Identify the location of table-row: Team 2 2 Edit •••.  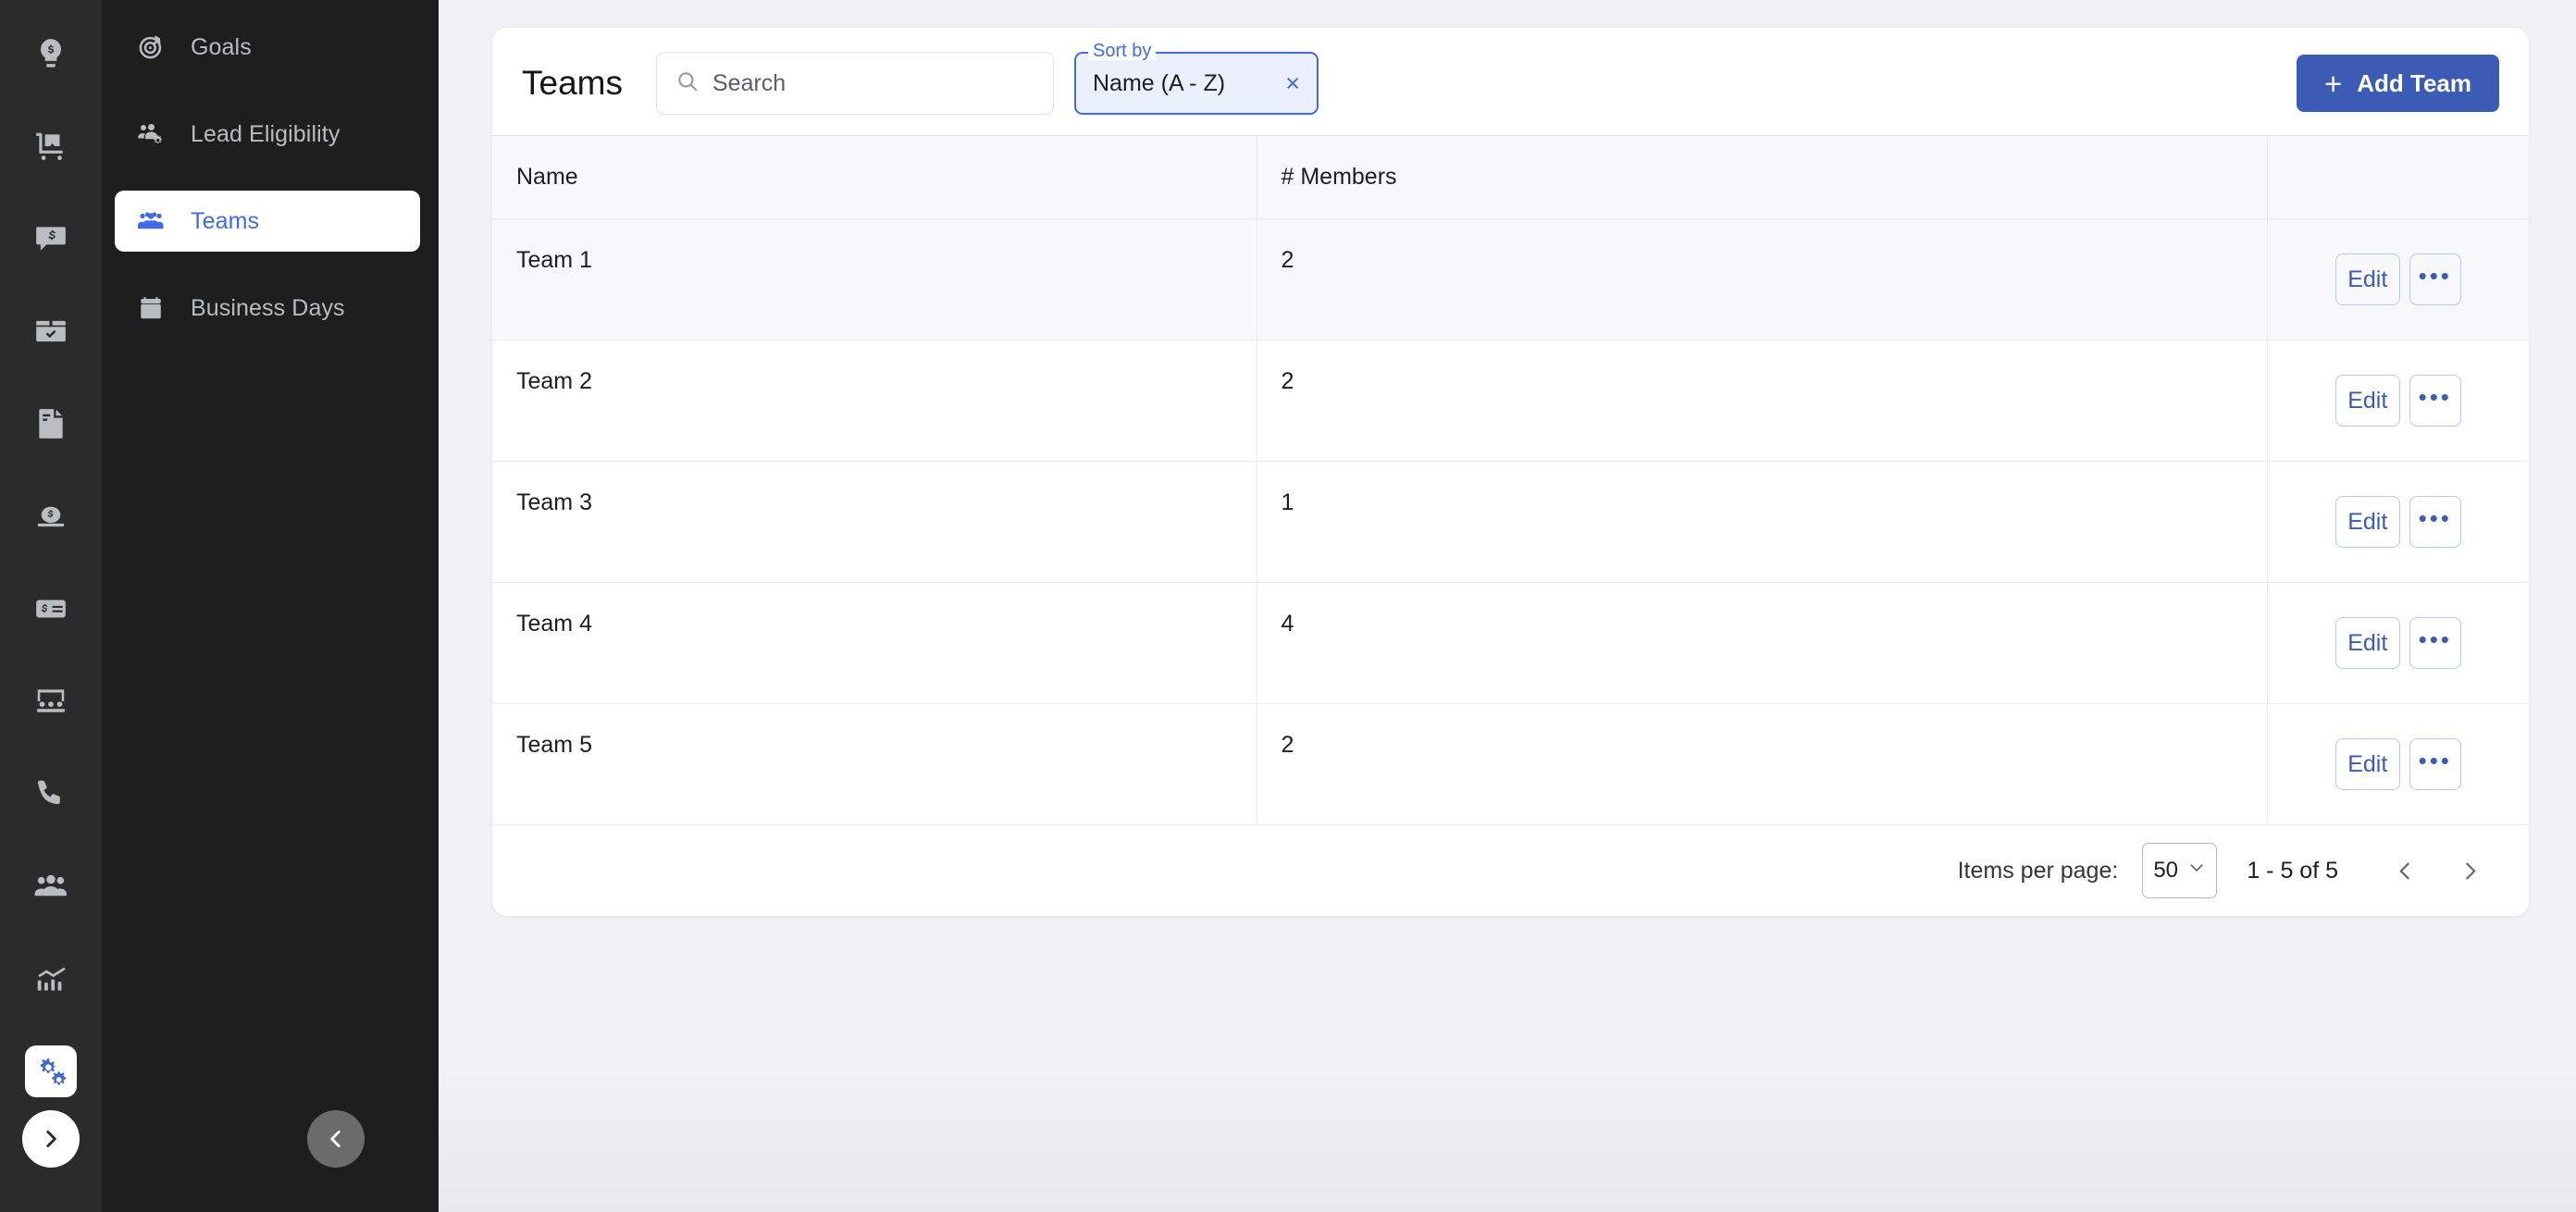
(1511, 401).